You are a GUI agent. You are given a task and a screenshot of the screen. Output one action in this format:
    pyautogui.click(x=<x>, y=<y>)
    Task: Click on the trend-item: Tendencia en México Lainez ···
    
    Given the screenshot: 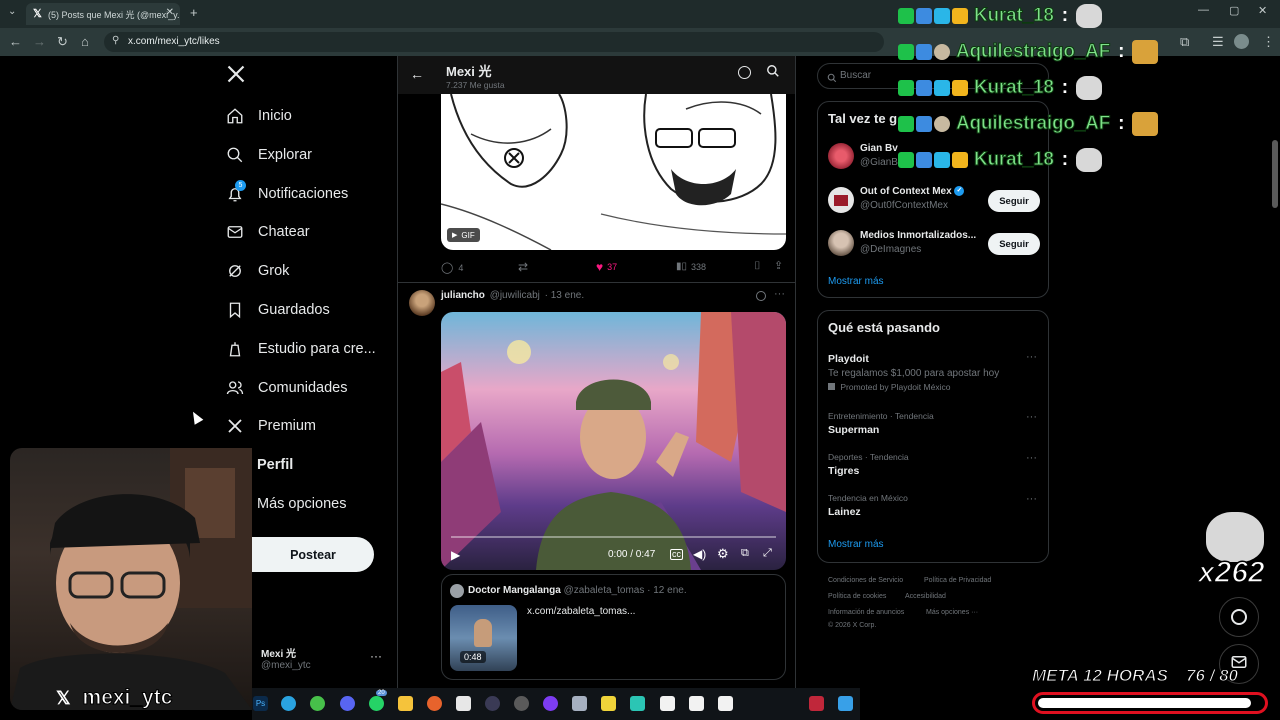 What is the action you would take?
    pyautogui.click(x=935, y=508)
    